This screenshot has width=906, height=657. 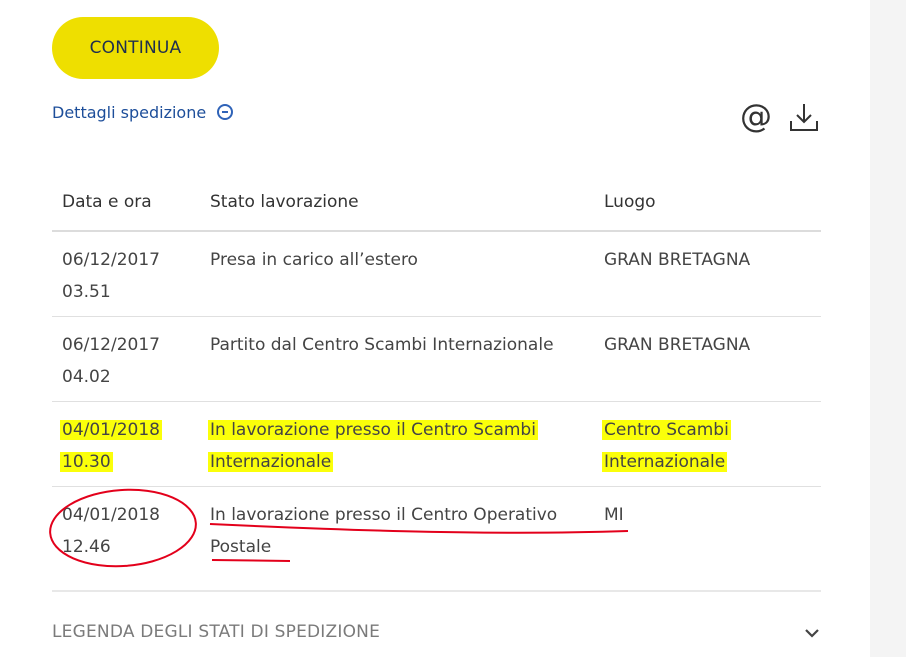 I want to click on row-time: 03.51, so click(x=86, y=292).